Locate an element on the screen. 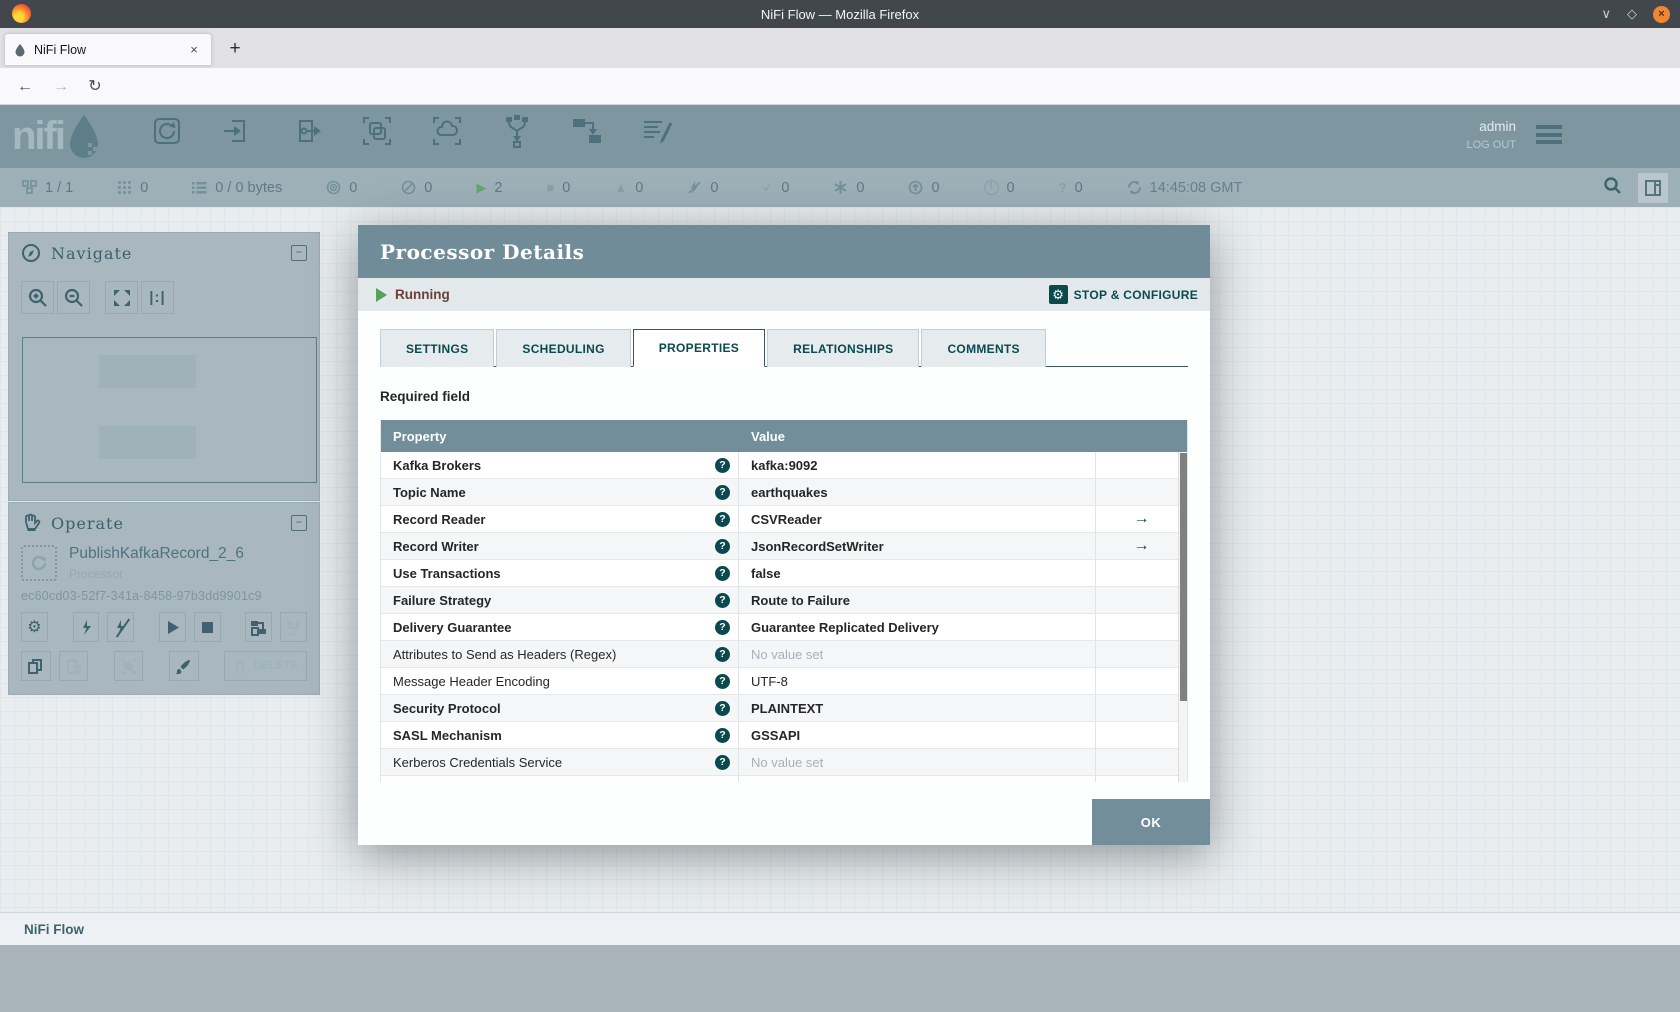 This screenshot has height=1012, width=1680. tab-relationships: RELATIONSHIPS is located at coordinates (843, 348).